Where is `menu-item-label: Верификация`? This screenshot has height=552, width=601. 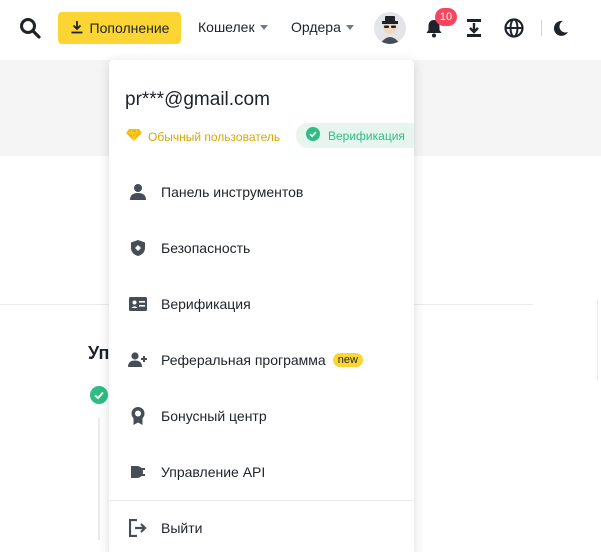
menu-item-label: Верификация is located at coordinates (206, 304).